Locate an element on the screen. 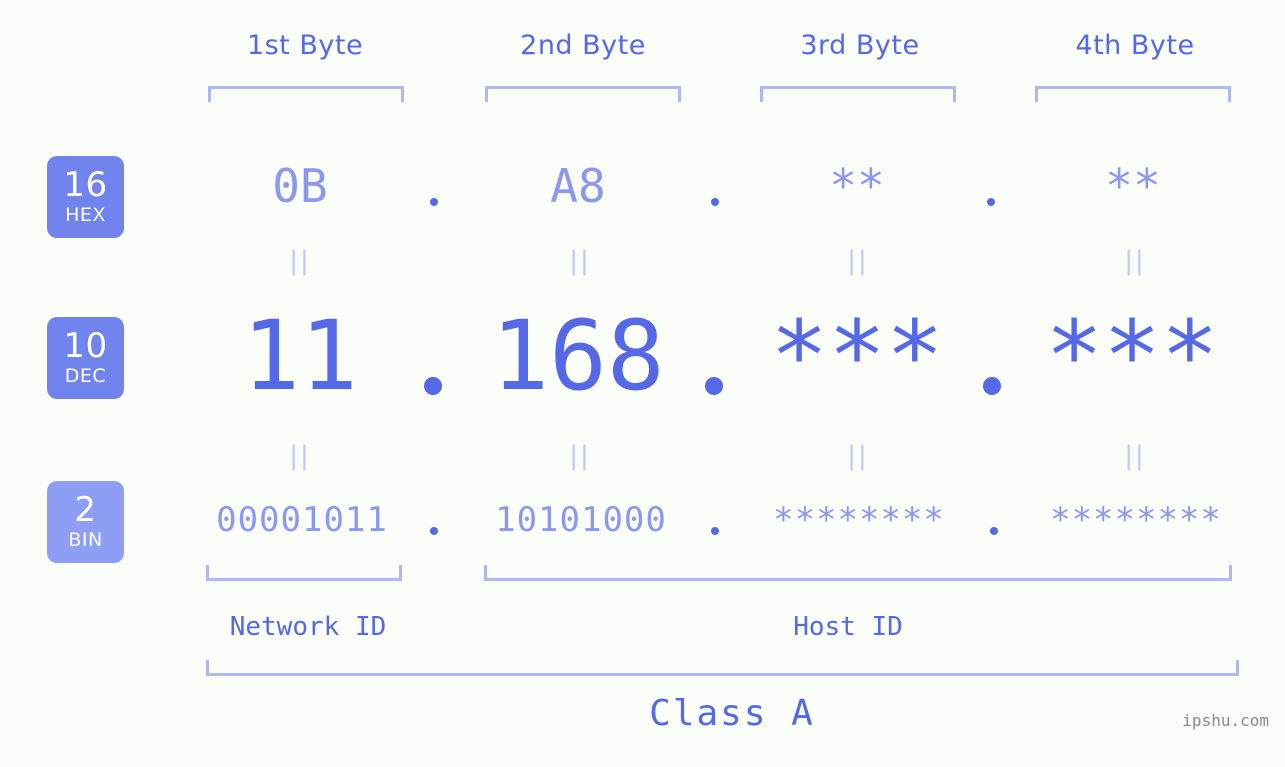 The height and width of the screenshot is (767, 1285). connector-dec-bin-1: || is located at coordinates (300, 456).